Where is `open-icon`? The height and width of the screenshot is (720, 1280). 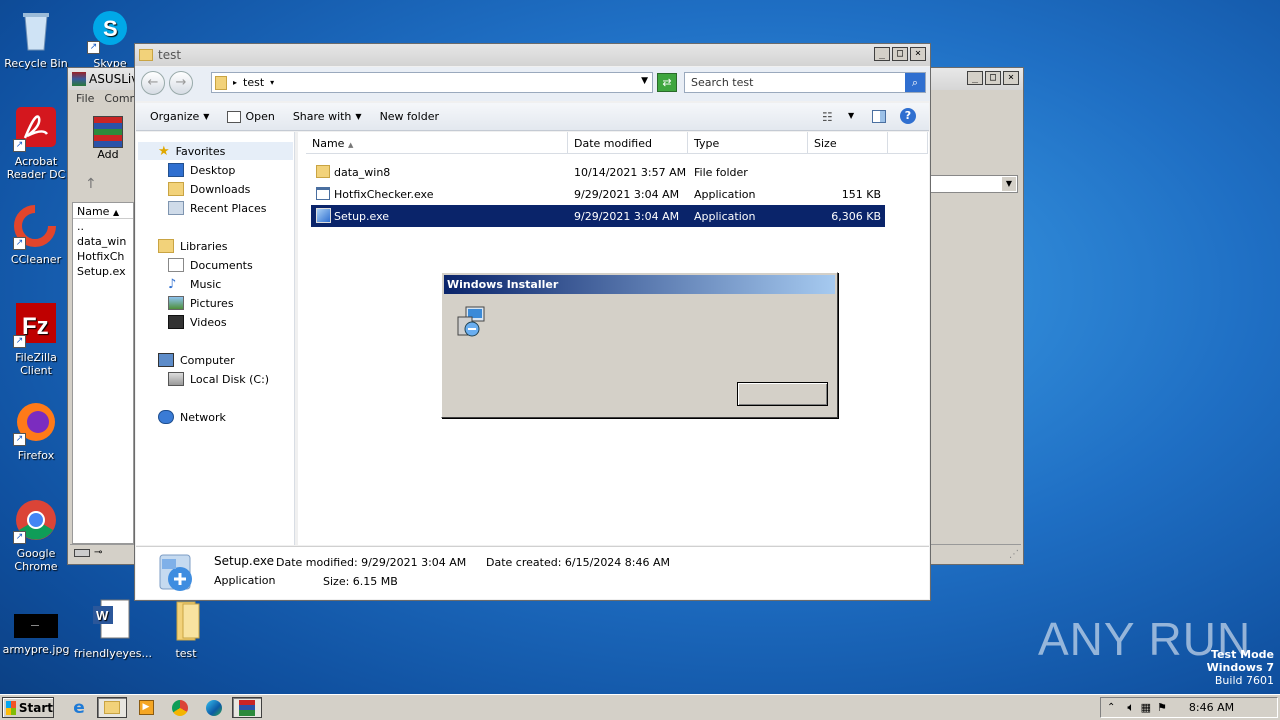 open-icon is located at coordinates (234, 116).